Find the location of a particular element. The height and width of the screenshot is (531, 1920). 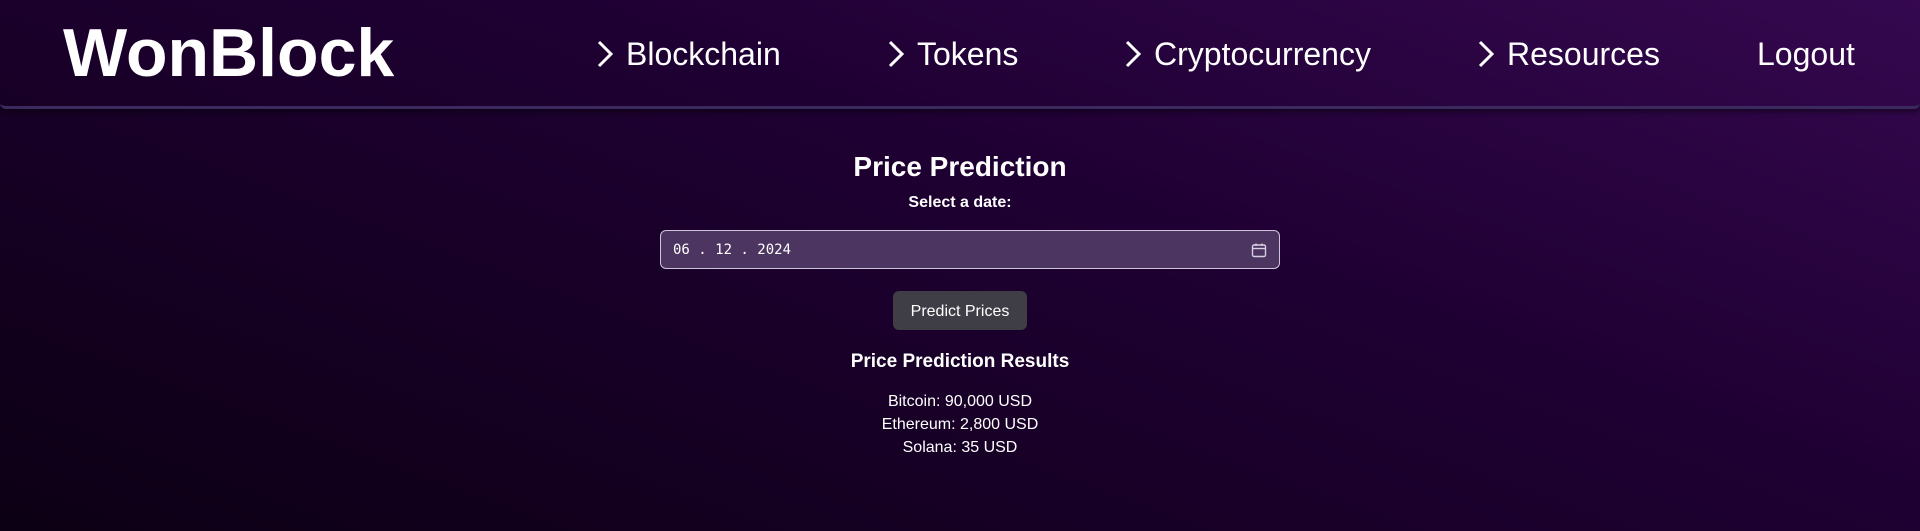

result-item-bitcoin: Bitcoin: 90,000 USD is located at coordinates (960, 401).